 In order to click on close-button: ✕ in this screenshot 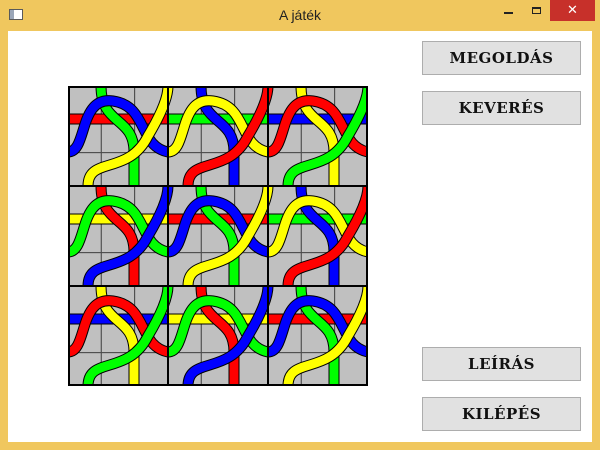, I will do `click(572, 10)`.